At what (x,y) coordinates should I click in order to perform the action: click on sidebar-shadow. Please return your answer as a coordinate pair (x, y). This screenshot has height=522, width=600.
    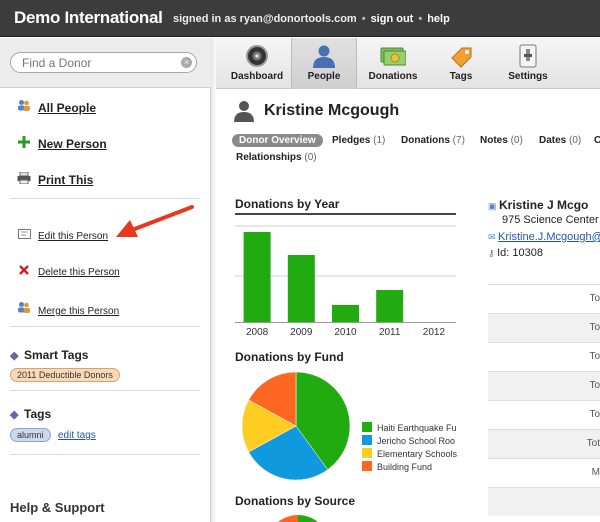
    Looking at the image, I should click on (213, 280).